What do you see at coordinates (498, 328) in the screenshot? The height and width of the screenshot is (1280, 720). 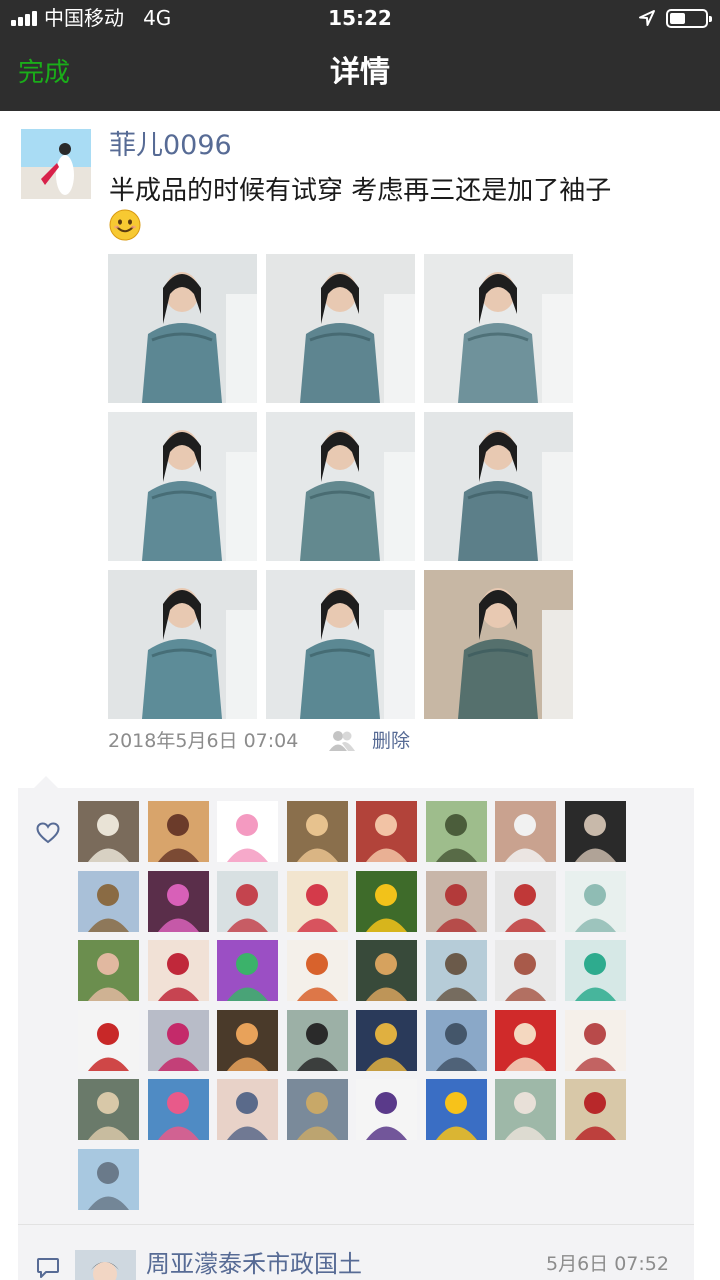 I see `post-photo-standing-pink-skirt` at bounding box center [498, 328].